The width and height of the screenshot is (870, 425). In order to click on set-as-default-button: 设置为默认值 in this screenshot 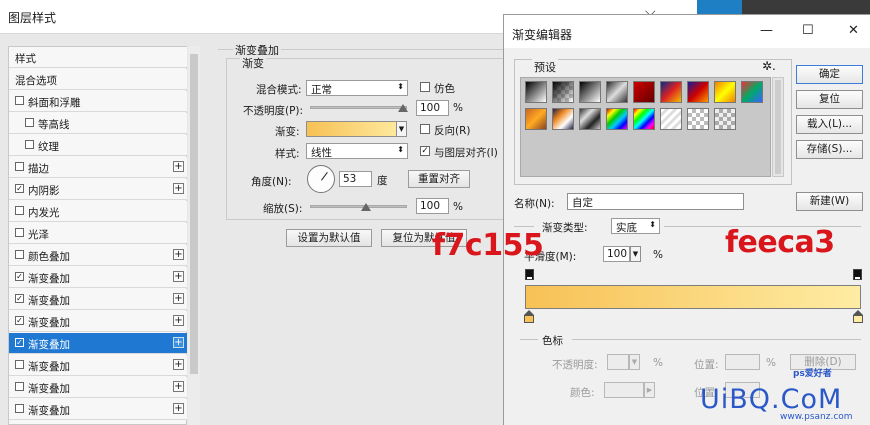, I will do `click(329, 238)`.